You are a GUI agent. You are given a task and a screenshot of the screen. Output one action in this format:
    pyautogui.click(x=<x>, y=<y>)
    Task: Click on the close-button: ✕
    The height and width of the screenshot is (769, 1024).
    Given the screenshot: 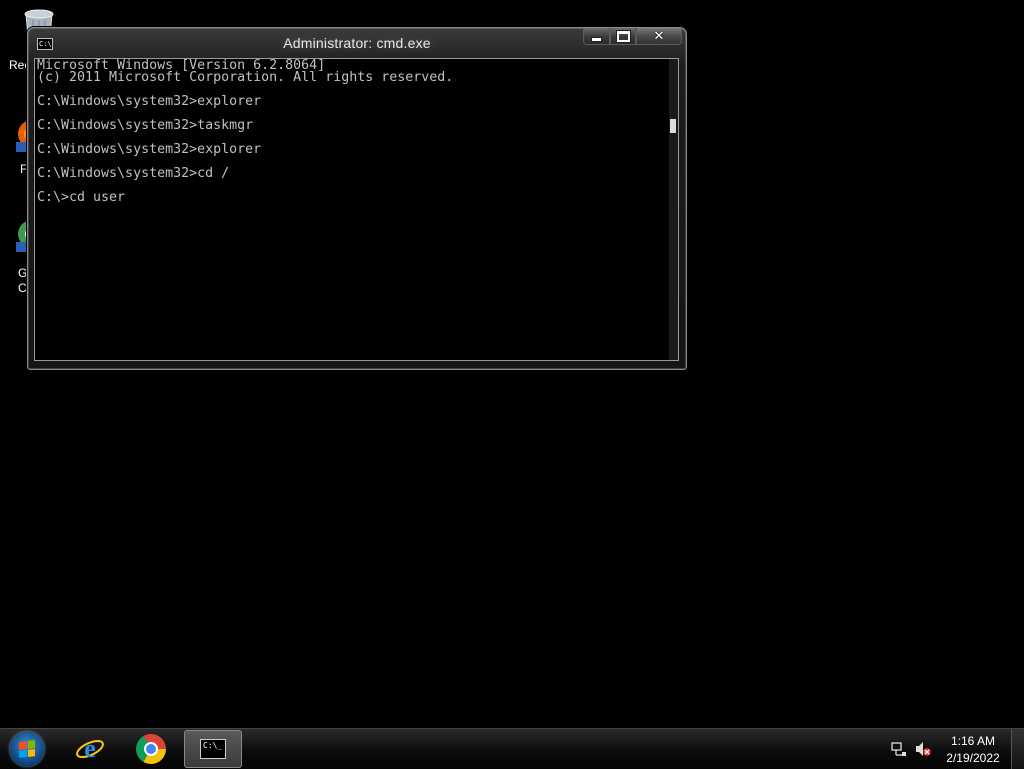 What is the action you would take?
    pyautogui.click(x=659, y=36)
    